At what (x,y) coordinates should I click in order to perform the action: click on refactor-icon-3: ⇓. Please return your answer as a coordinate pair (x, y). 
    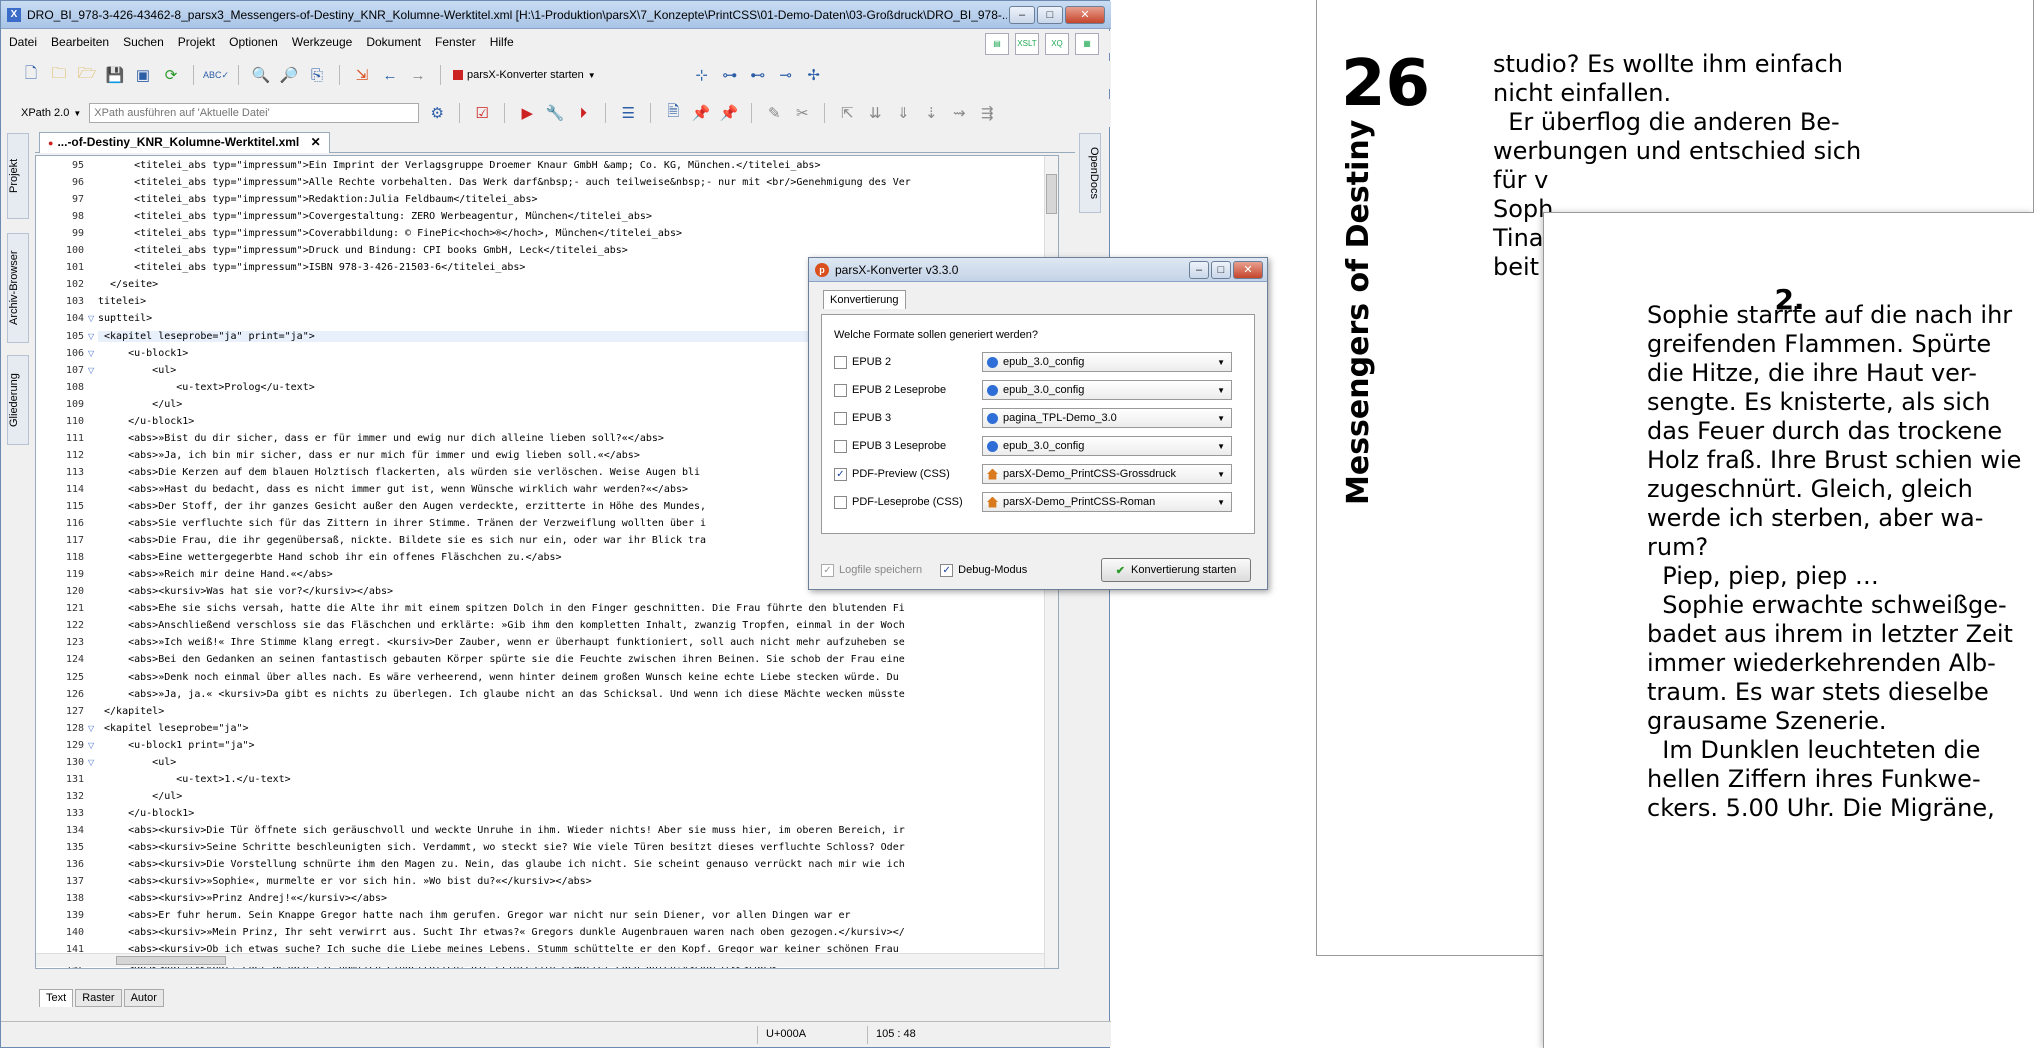
    Looking at the image, I should click on (903, 113).